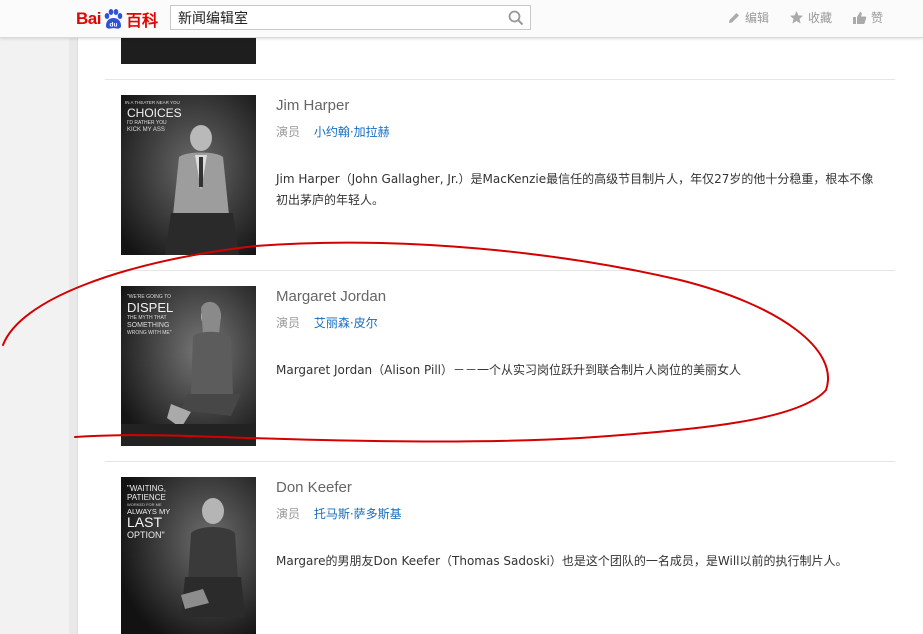 Image resolution: width=923 pixels, height=634 pixels. Describe the element at coordinates (867, 17) in the screenshot. I see `like-button: 赞` at that location.